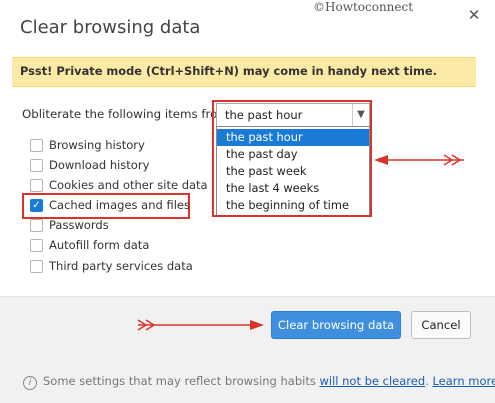 This screenshot has height=403, width=495. I want to click on cancel-button: Cancel, so click(441, 325).